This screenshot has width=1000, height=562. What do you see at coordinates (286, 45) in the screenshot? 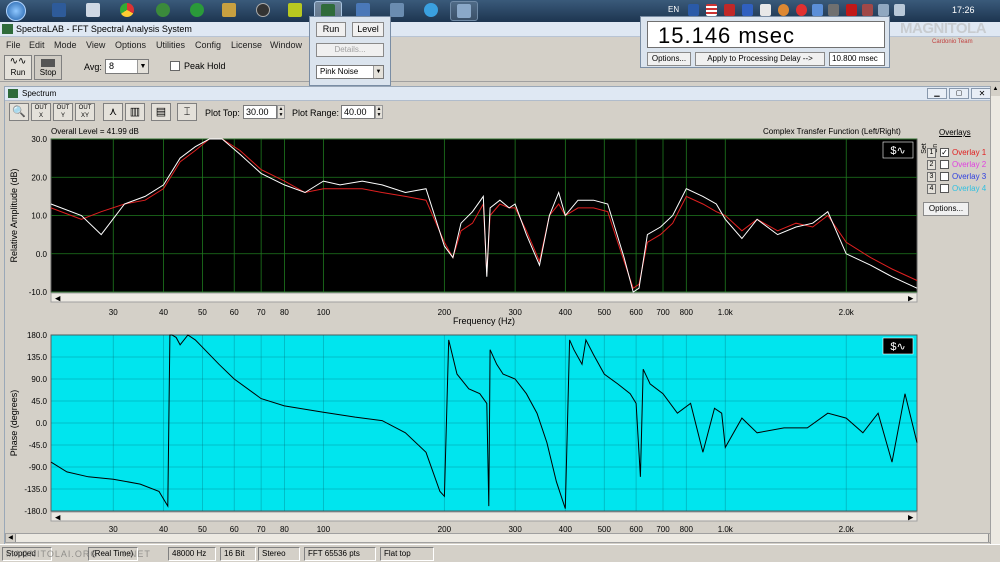
I see `menu-window: Window` at bounding box center [286, 45].